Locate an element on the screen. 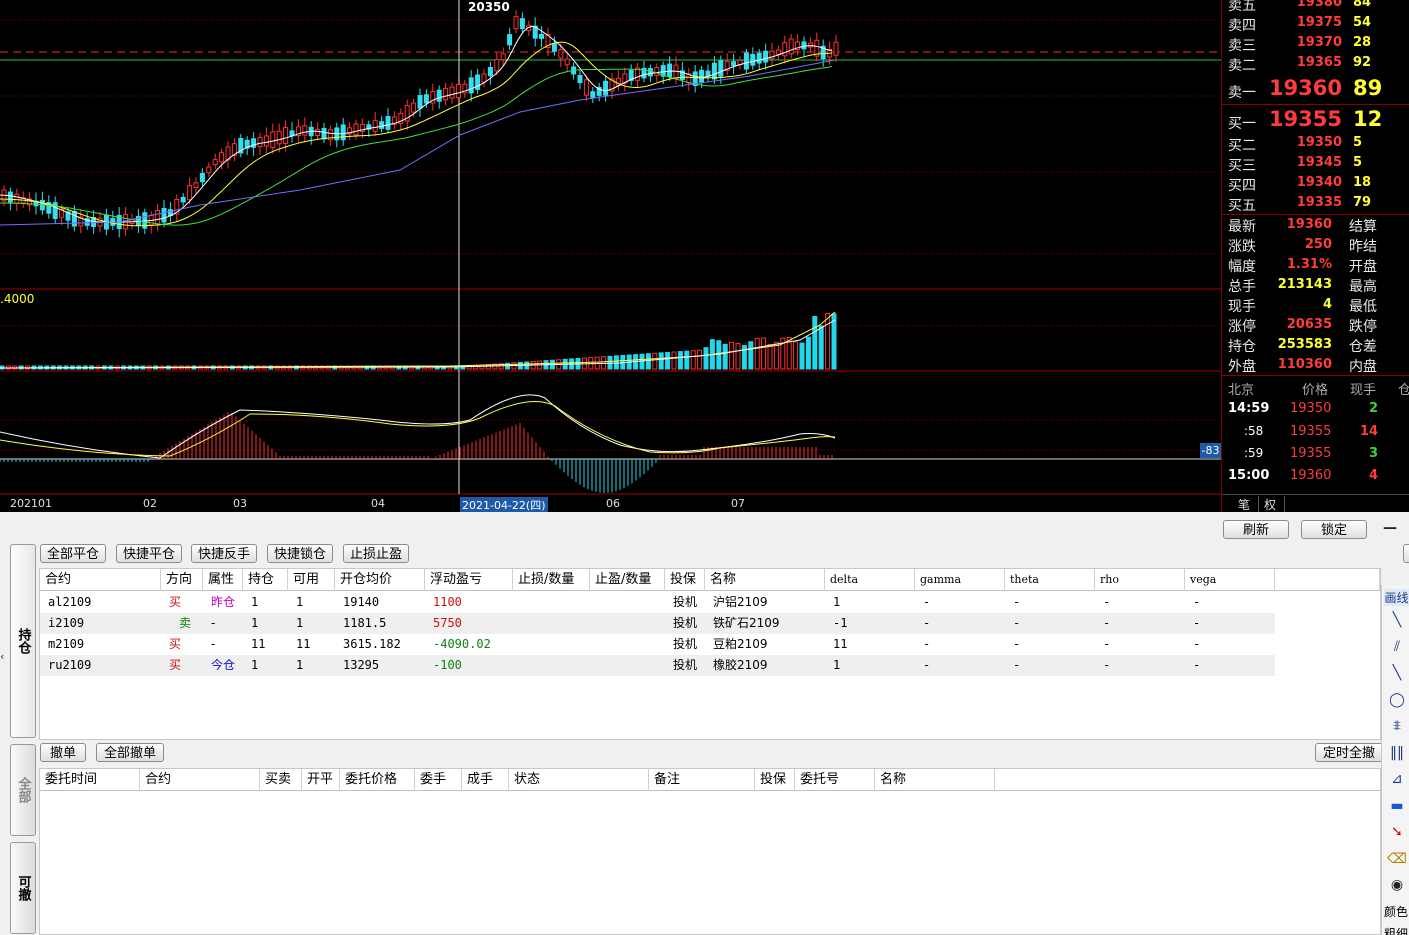 This screenshot has height=935, width=1409. positions-header-cell: 可用 is located at coordinates (311, 580).